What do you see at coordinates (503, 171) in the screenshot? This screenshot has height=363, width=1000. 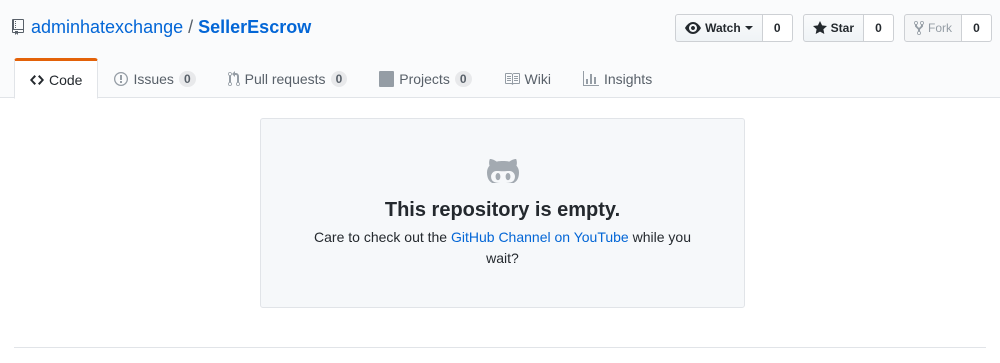 I see `octoface-icon` at bounding box center [503, 171].